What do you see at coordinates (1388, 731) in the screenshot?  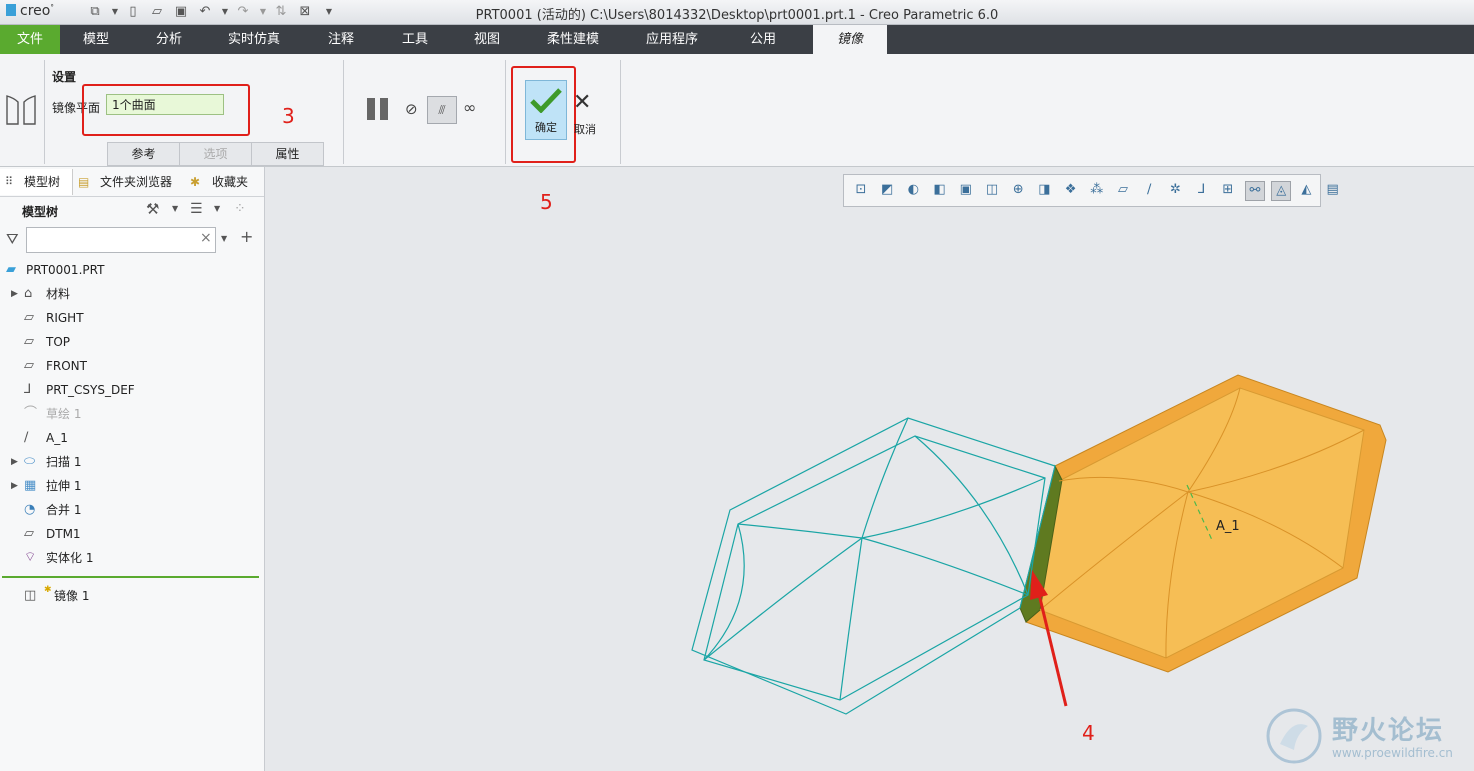 I see `watermark-title: 野火论坛` at bounding box center [1388, 731].